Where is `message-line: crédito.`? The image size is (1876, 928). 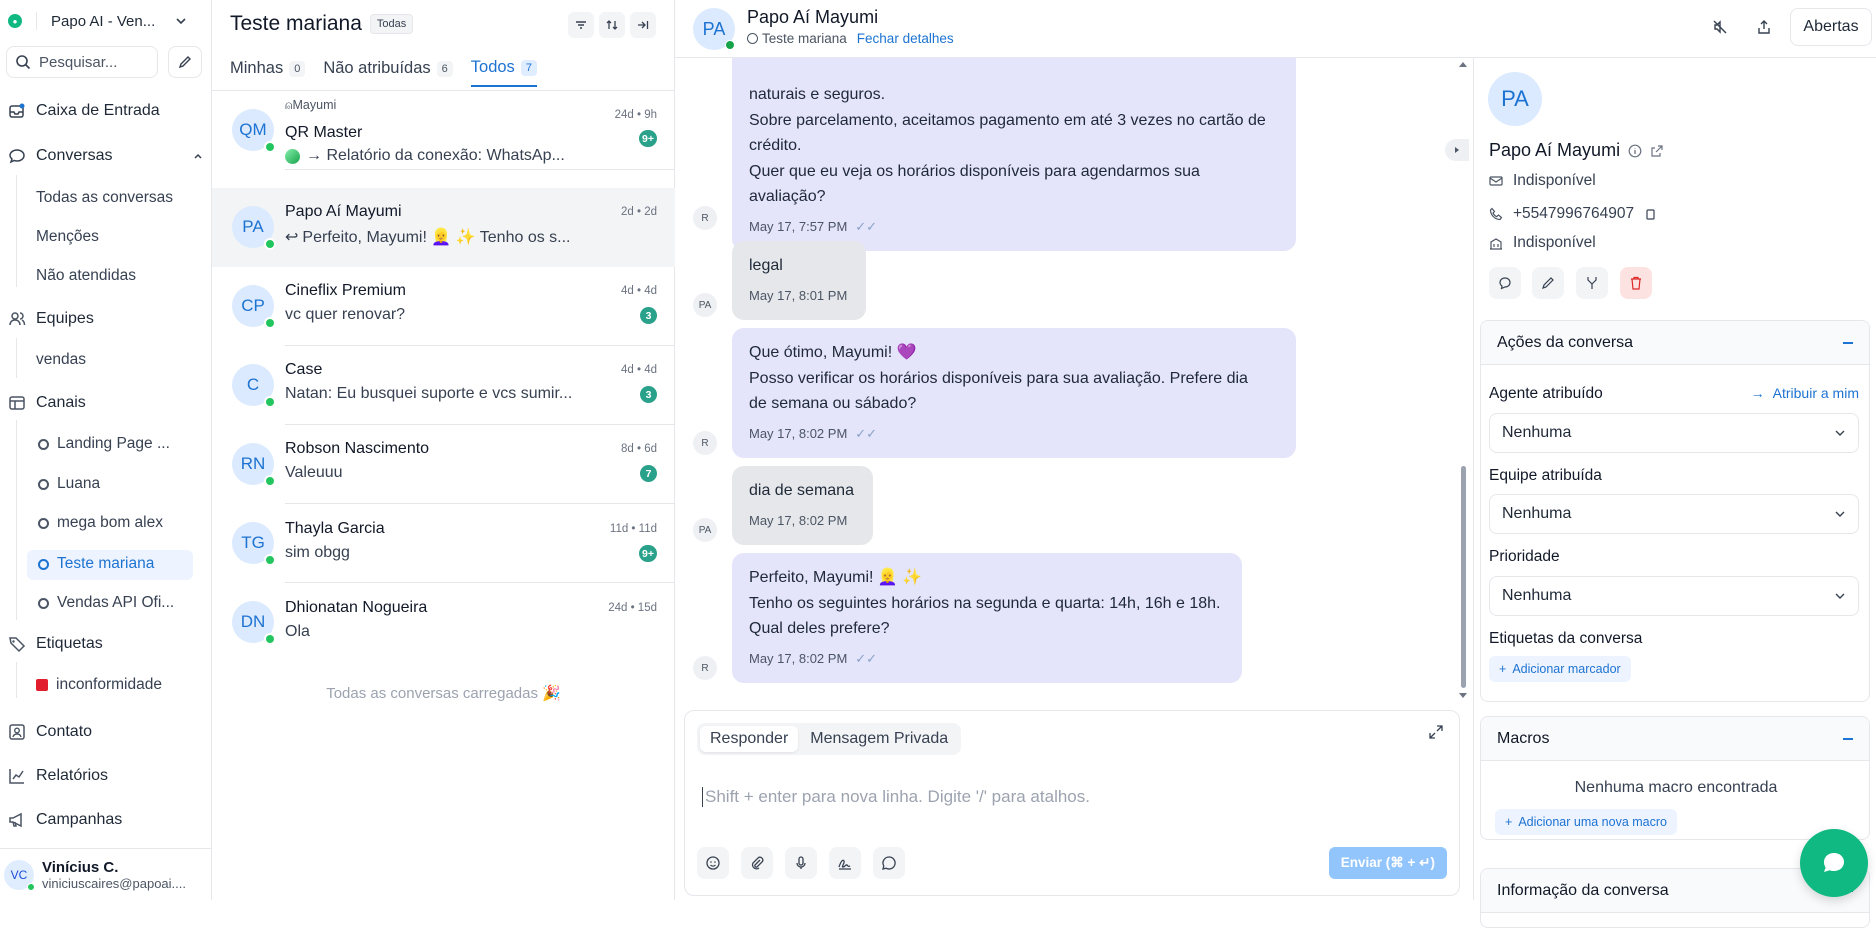 message-line: crédito. is located at coordinates (775, 145).